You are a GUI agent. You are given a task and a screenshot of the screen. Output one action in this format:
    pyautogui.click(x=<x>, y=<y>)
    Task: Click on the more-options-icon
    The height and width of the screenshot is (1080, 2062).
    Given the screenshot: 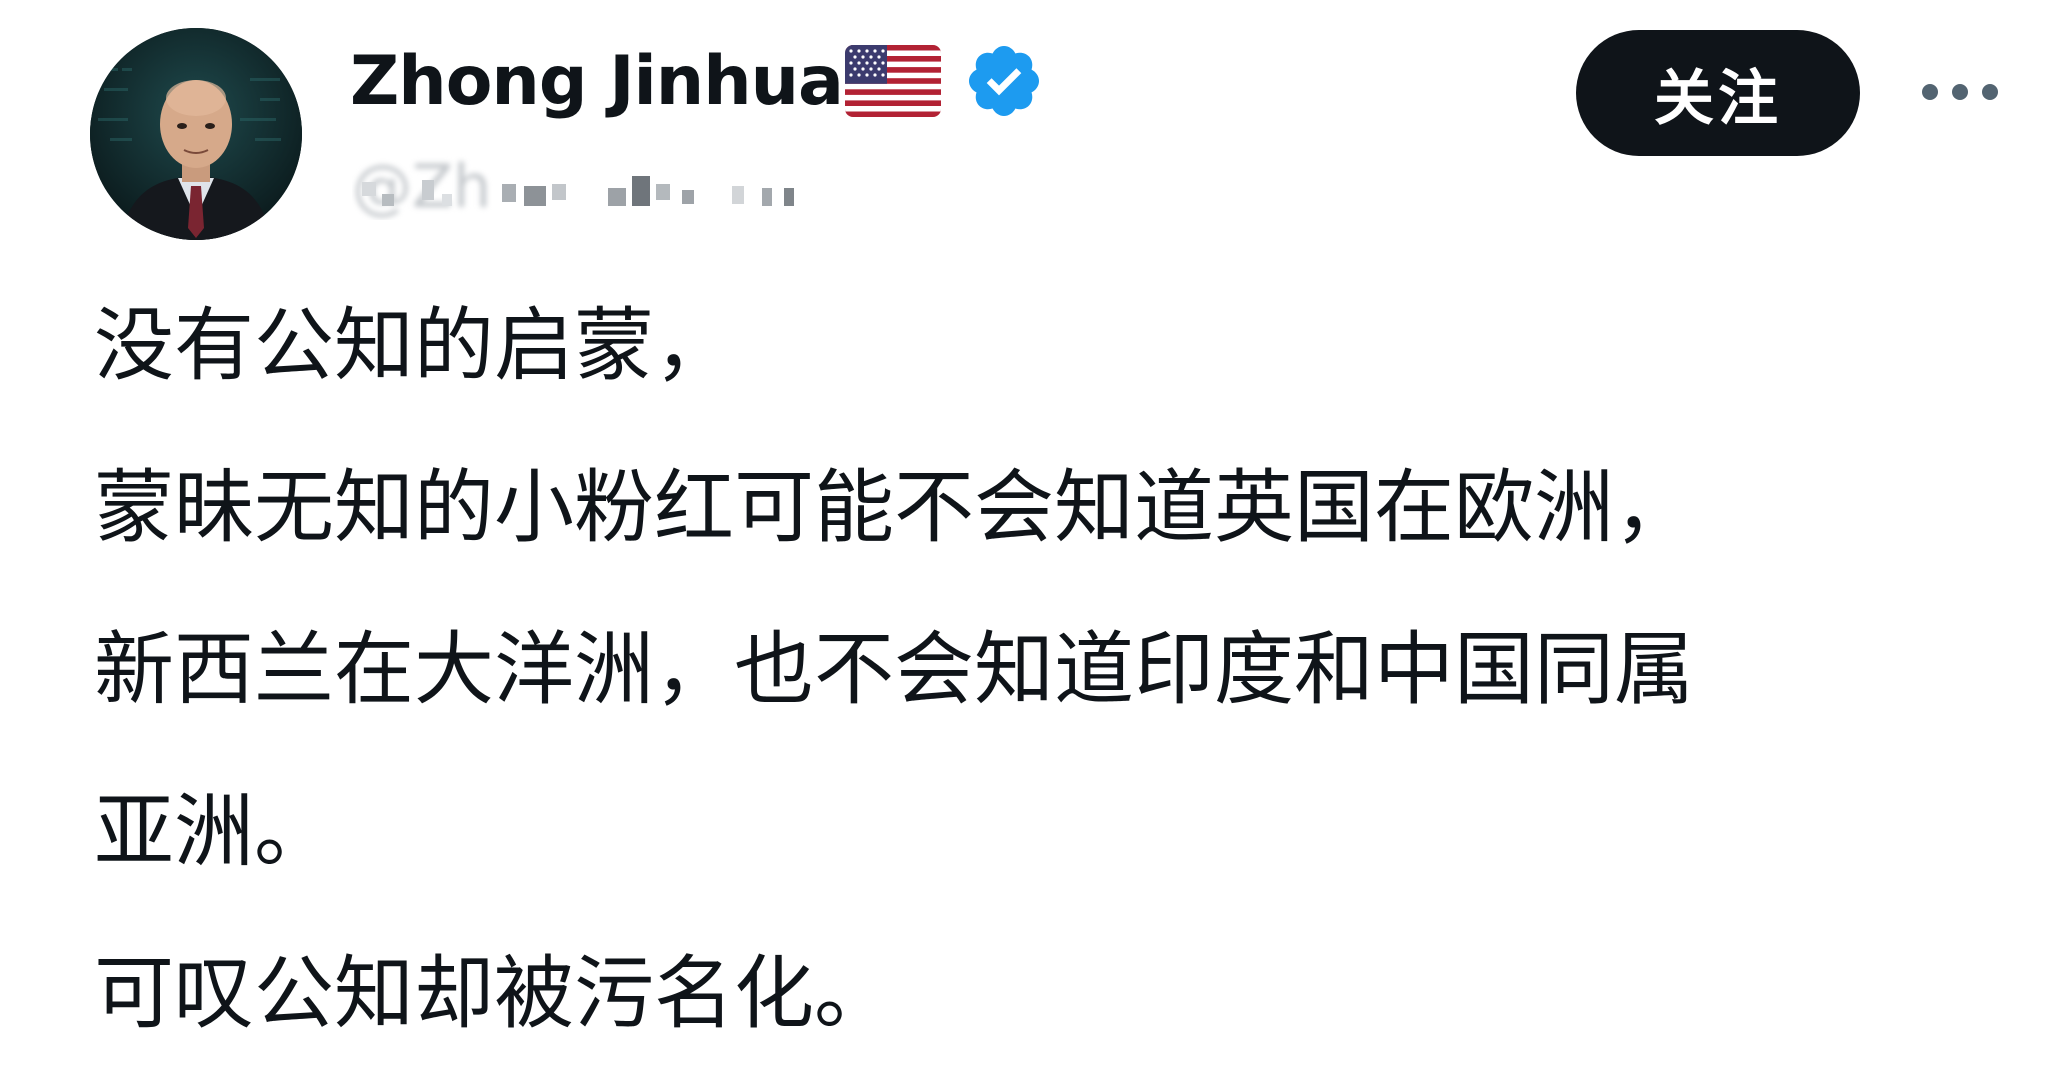 What is the action you would take?
    pyautogui.click(x=1960, y=92)
    